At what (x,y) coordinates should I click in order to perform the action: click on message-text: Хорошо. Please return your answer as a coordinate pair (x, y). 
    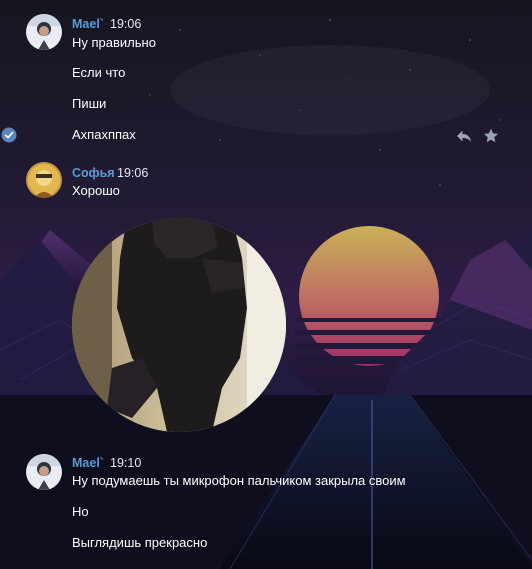
    Looking at the image, I should click on (96, 190).